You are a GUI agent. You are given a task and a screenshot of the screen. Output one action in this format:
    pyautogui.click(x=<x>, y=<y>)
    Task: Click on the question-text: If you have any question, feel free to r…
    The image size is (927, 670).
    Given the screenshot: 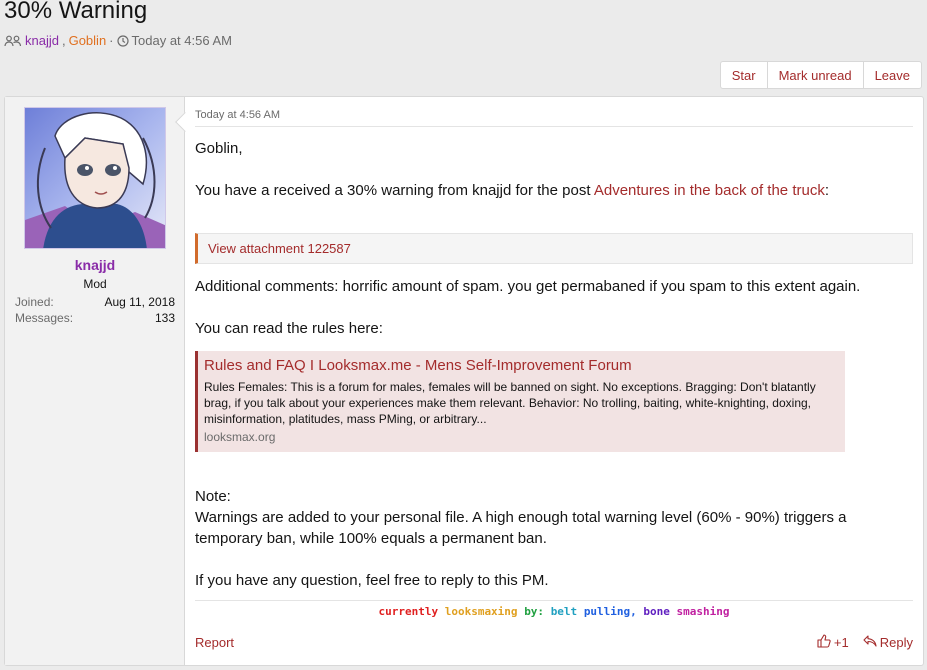 What is the action you would take?
    pyautogui.click(x=372, y=580)
    